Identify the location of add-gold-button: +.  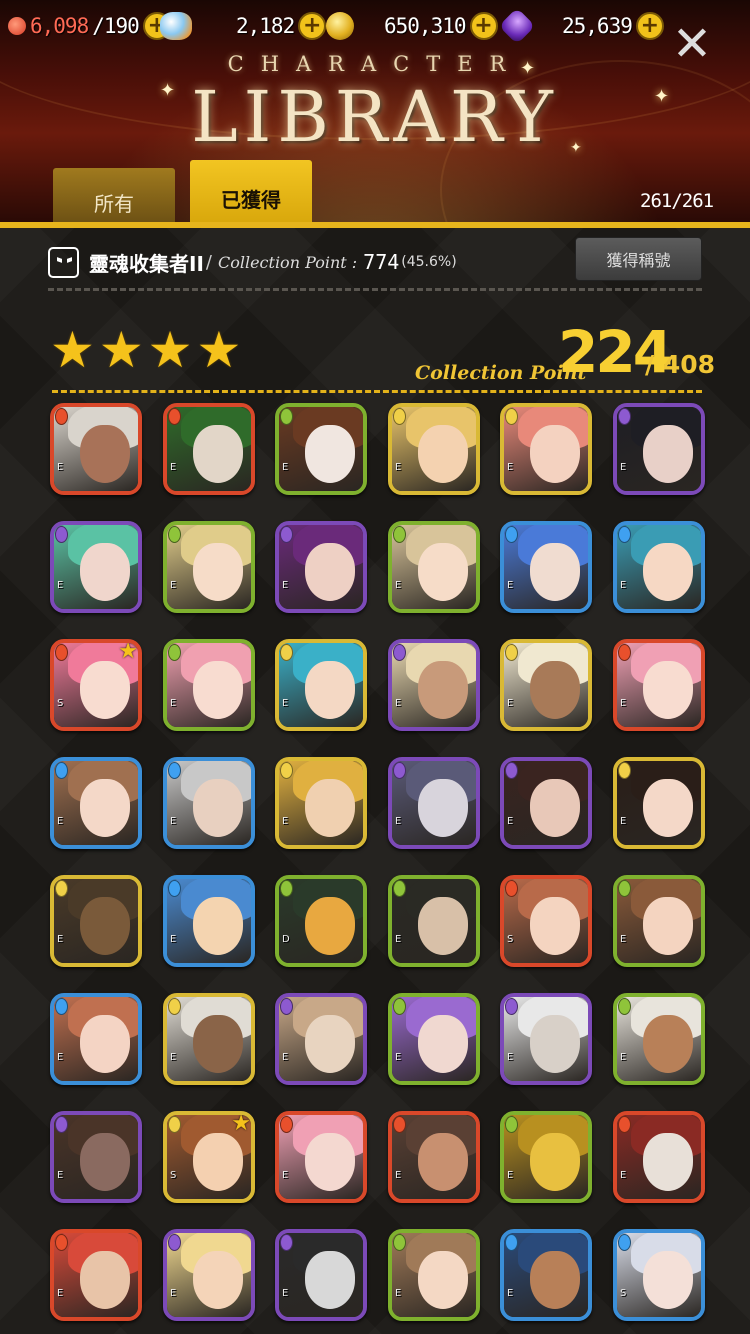
(483, 26).